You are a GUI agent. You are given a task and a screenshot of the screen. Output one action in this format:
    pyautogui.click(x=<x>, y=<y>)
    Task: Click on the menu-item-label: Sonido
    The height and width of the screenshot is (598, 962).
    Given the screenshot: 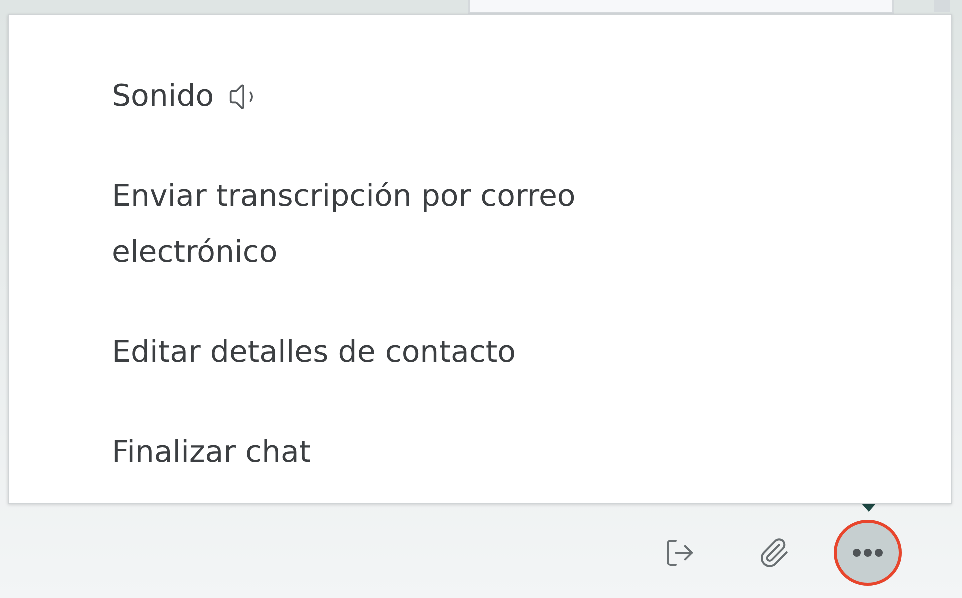 What is the action you would take?
    pyautogui.click(x=163, y=97)
    